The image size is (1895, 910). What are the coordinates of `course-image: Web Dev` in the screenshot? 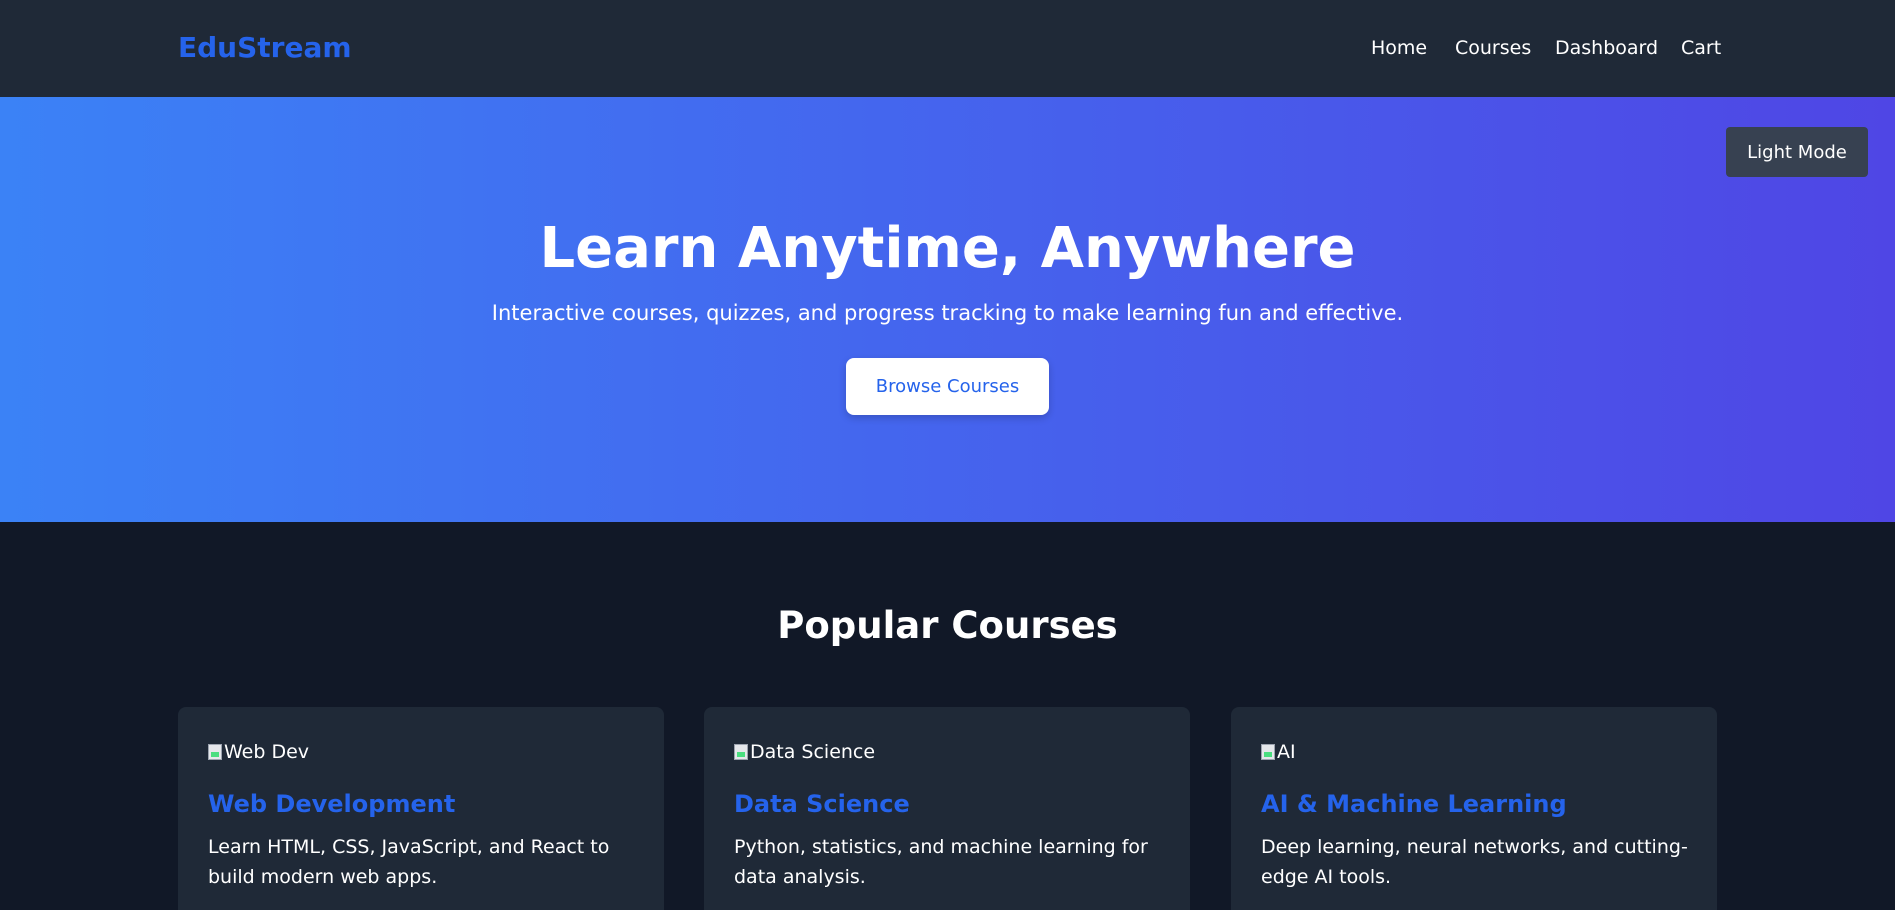 It's located at (258, 752).